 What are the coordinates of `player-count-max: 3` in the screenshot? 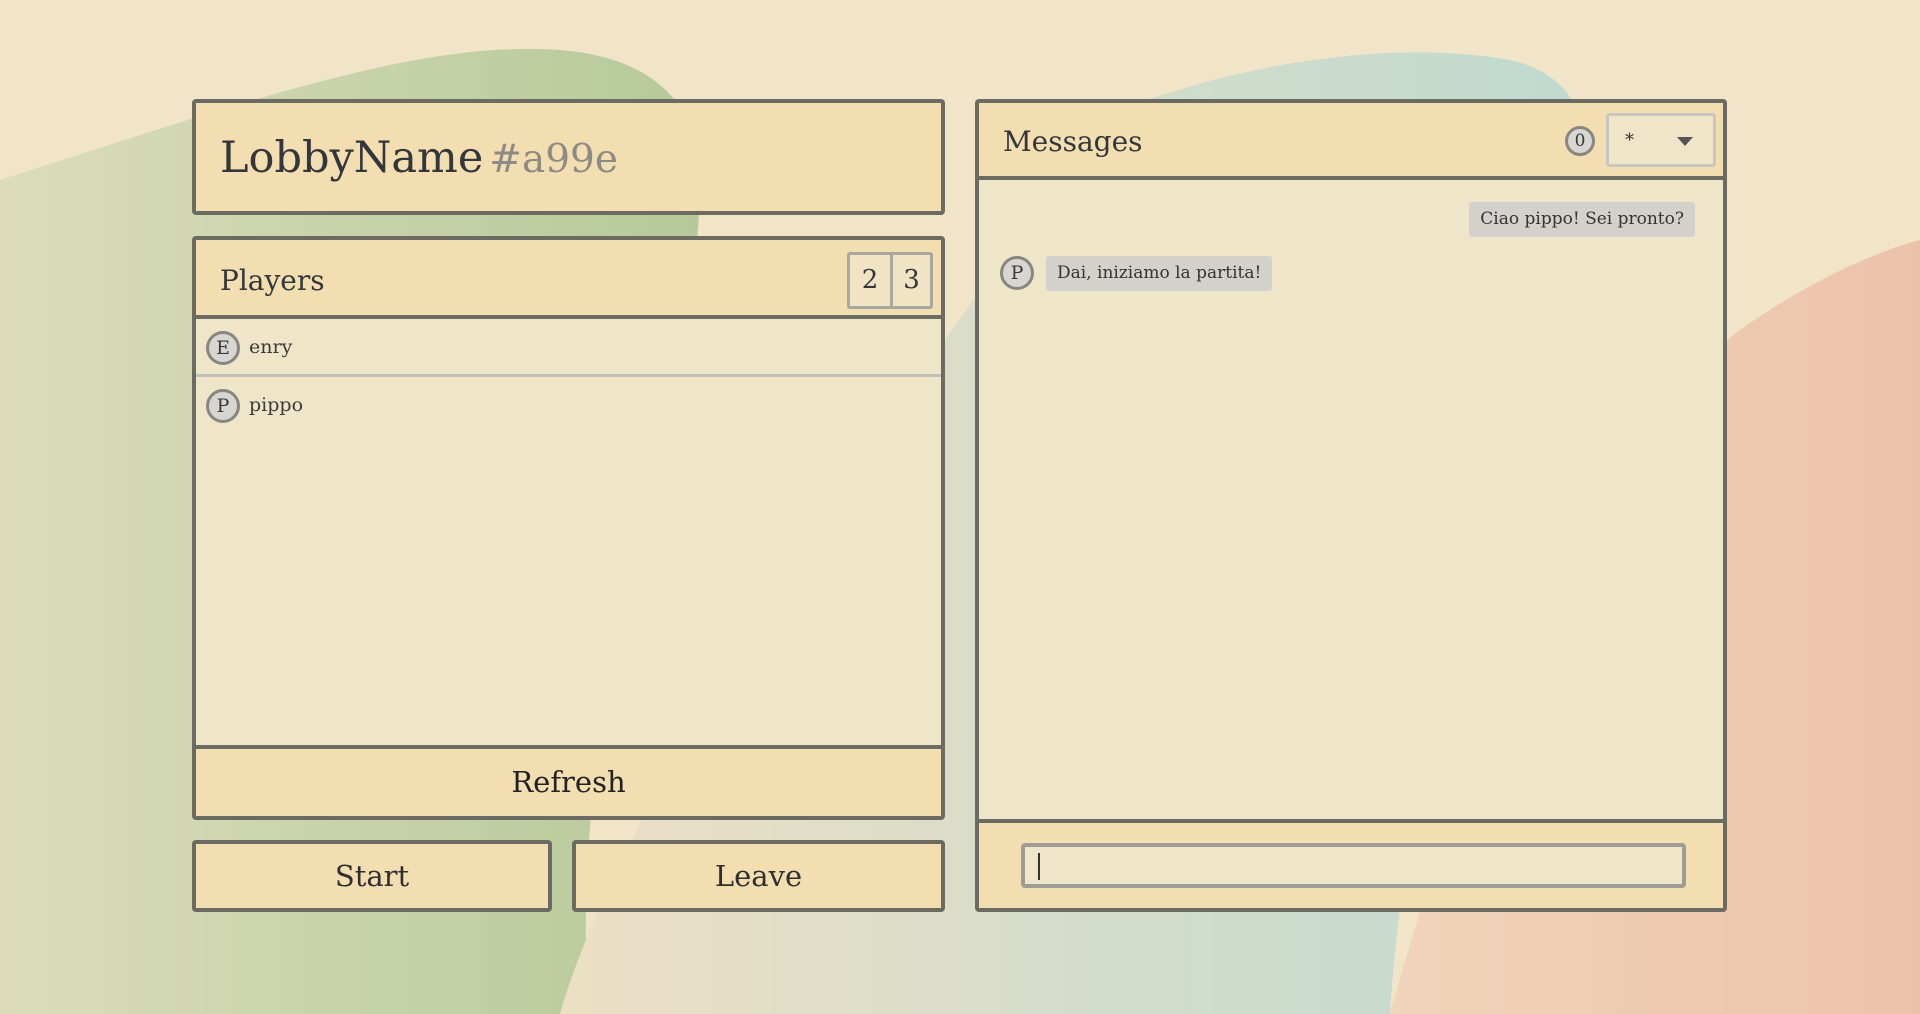 It's located at (910, 280).